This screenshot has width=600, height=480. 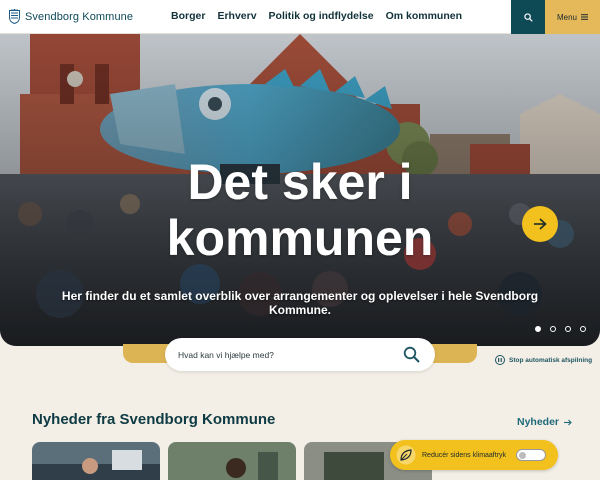 I want to click on nav-item-erhverv: Erhverv, so click(x=236, y=16).